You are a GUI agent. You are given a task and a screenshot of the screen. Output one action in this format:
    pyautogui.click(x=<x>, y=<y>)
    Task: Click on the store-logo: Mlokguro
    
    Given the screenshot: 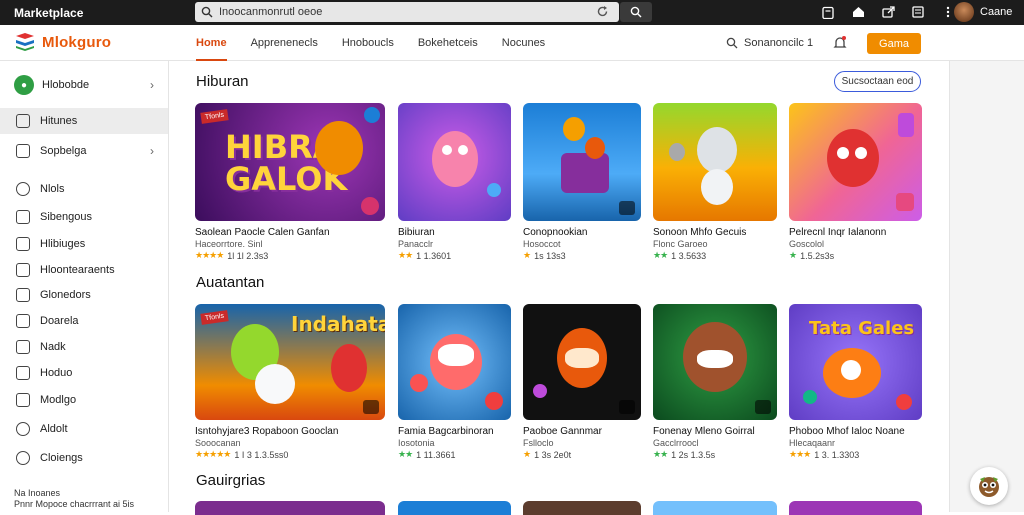 What is the action you would take?
    pyautogui.click(x=62, y=42)
    